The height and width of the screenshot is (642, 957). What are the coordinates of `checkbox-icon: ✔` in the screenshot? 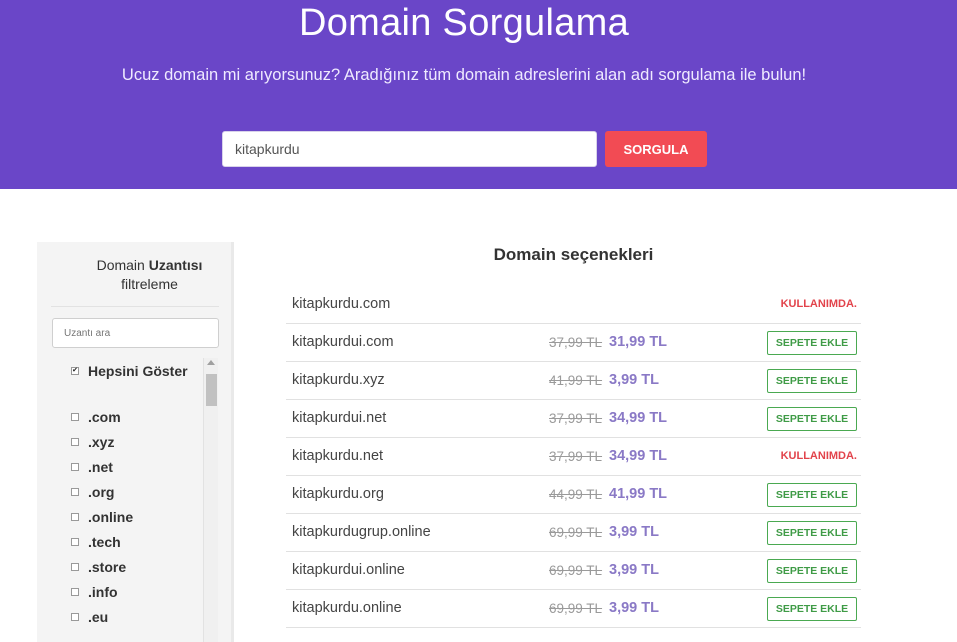 It's located at (75, 371).